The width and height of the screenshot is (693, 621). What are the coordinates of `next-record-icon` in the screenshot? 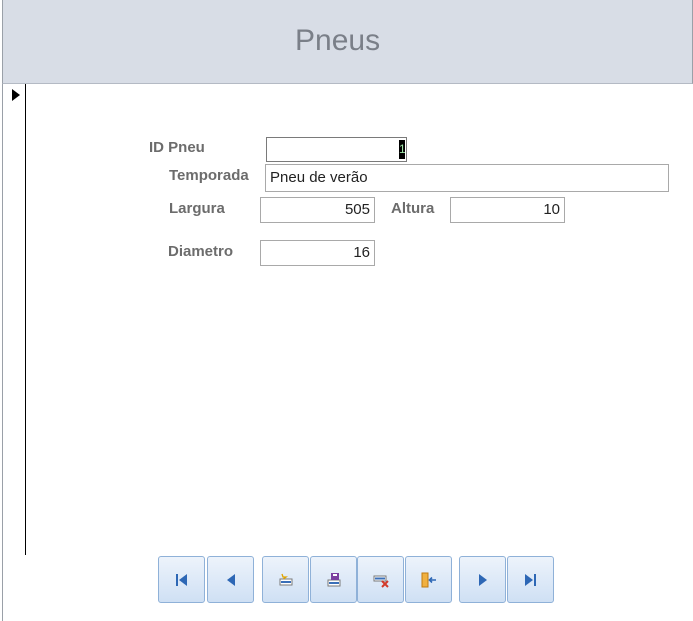 It's located at (482, 579).